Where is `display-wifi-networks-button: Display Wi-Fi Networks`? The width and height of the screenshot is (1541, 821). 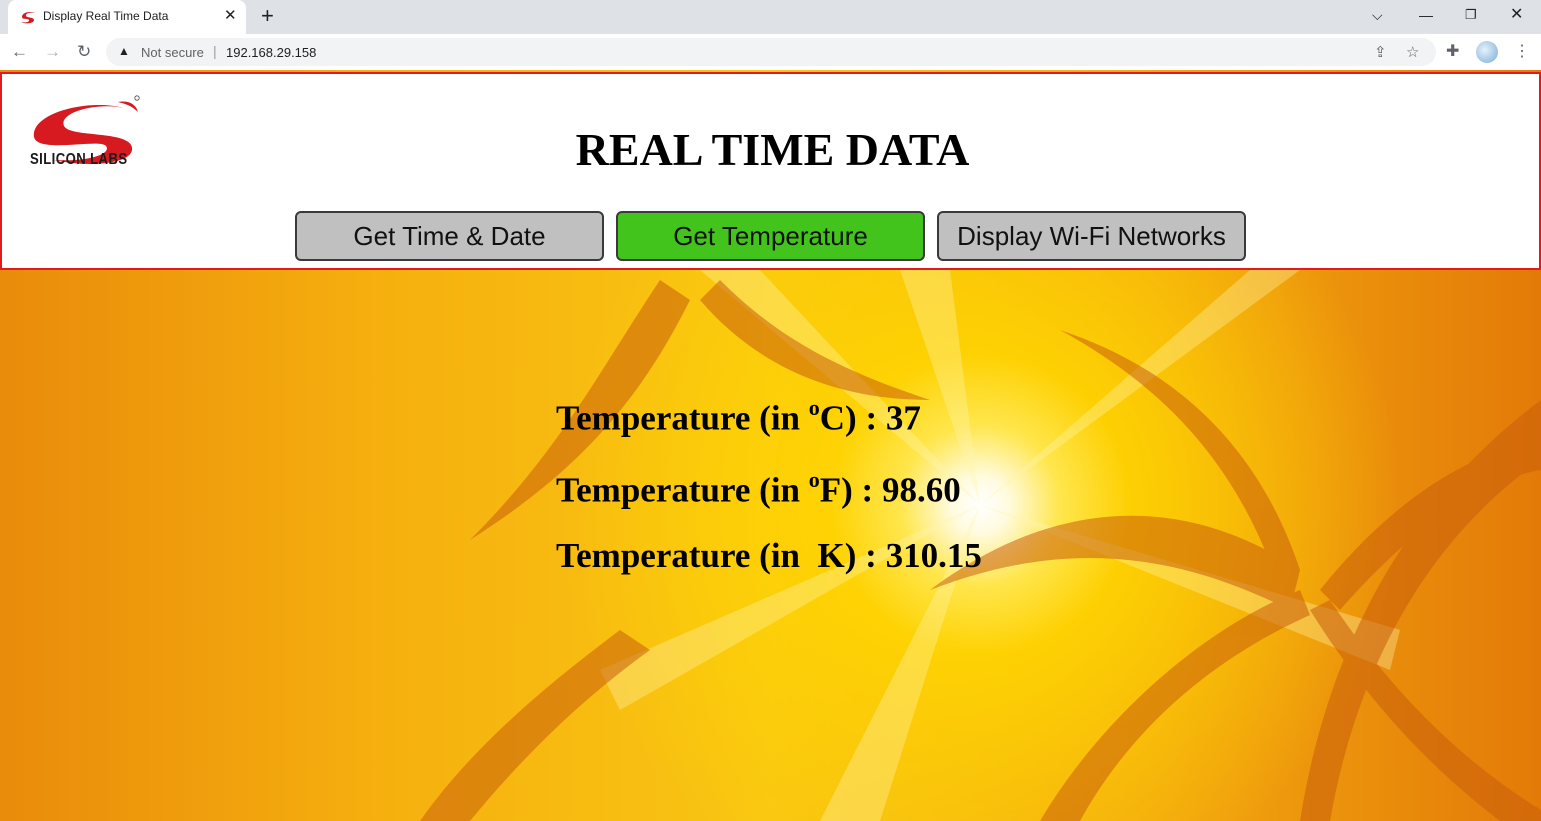 display-wifi-networks-button: Display Wi-Fi Networks is located at coordinates (1091, 236).